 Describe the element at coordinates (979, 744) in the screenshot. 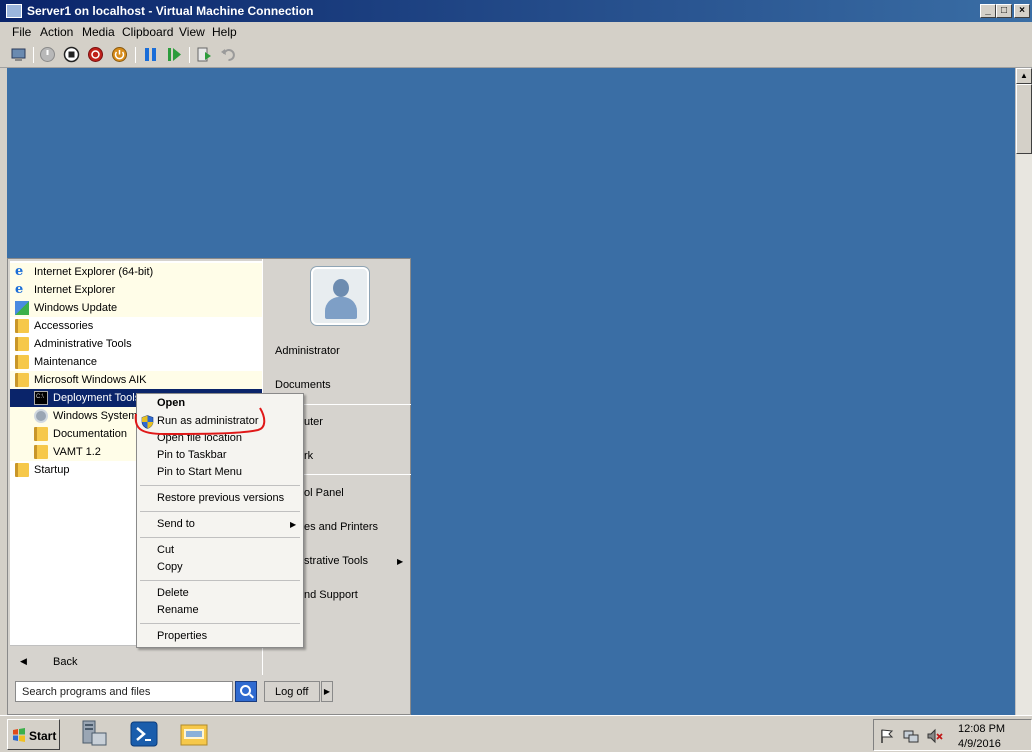

I see `clock-date: 4/9/2016` at that location.